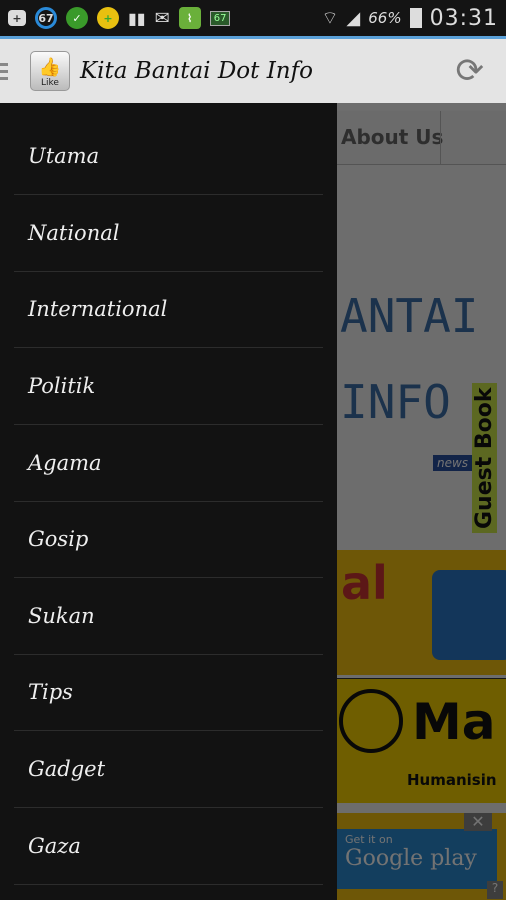 Image resolution: width=506 pixels, height=900 pixels. I want to click on refresh-icon: ⟳, so click(470, 71).